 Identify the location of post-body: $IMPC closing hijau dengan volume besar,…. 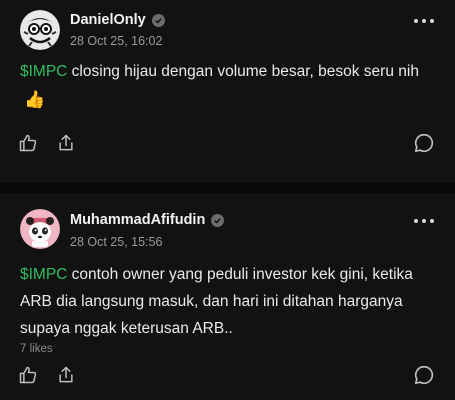
(230, 85).